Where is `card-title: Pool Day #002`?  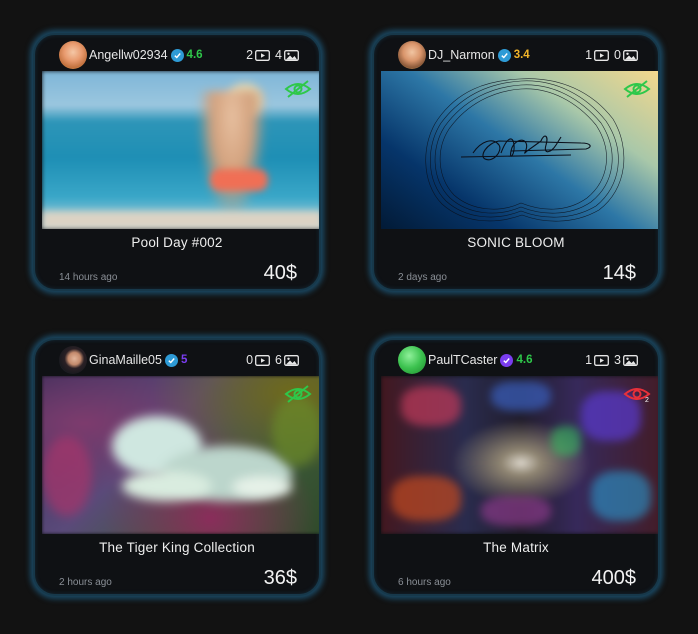 card-title: Pool Day #002 is located at coordinates (177, 242).